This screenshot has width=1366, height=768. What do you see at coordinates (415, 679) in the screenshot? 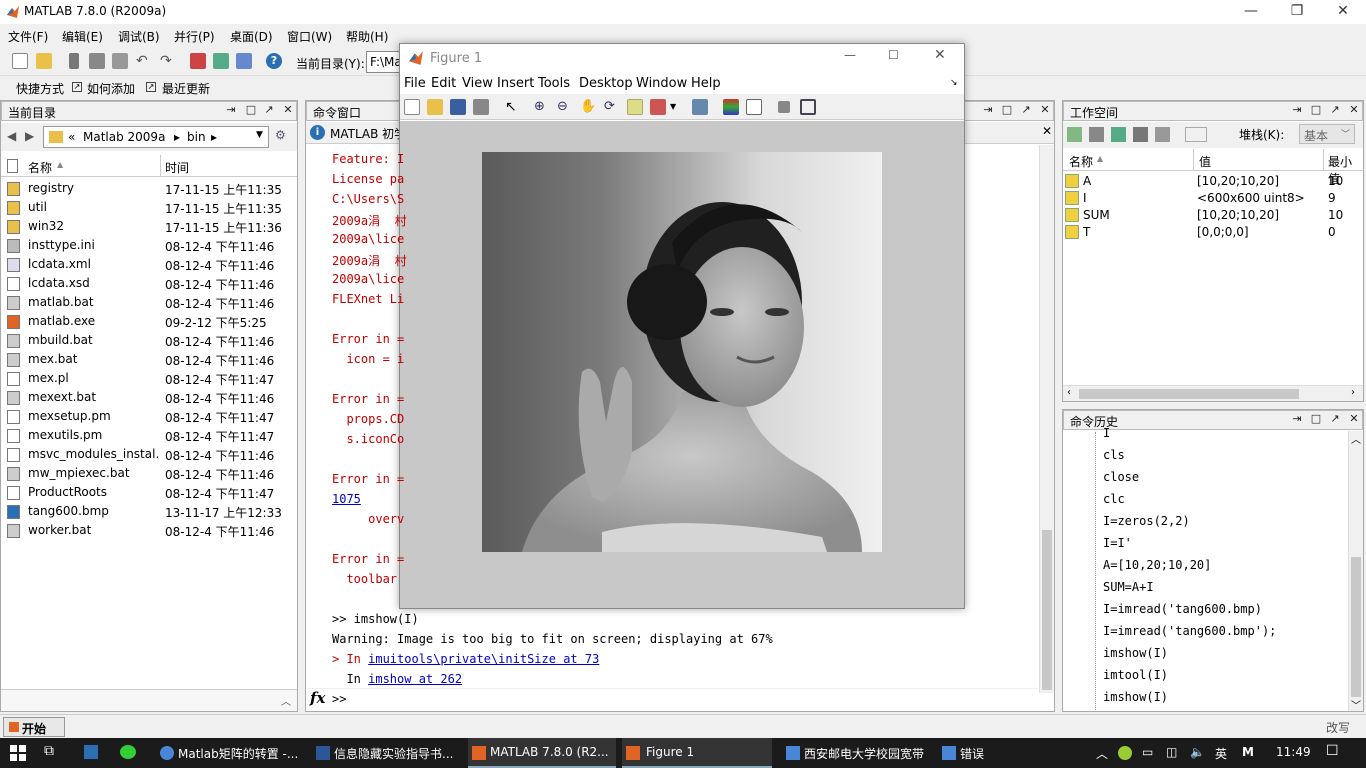
I see `imshow-link: imshow at 262` at bounding box center [415, 679].